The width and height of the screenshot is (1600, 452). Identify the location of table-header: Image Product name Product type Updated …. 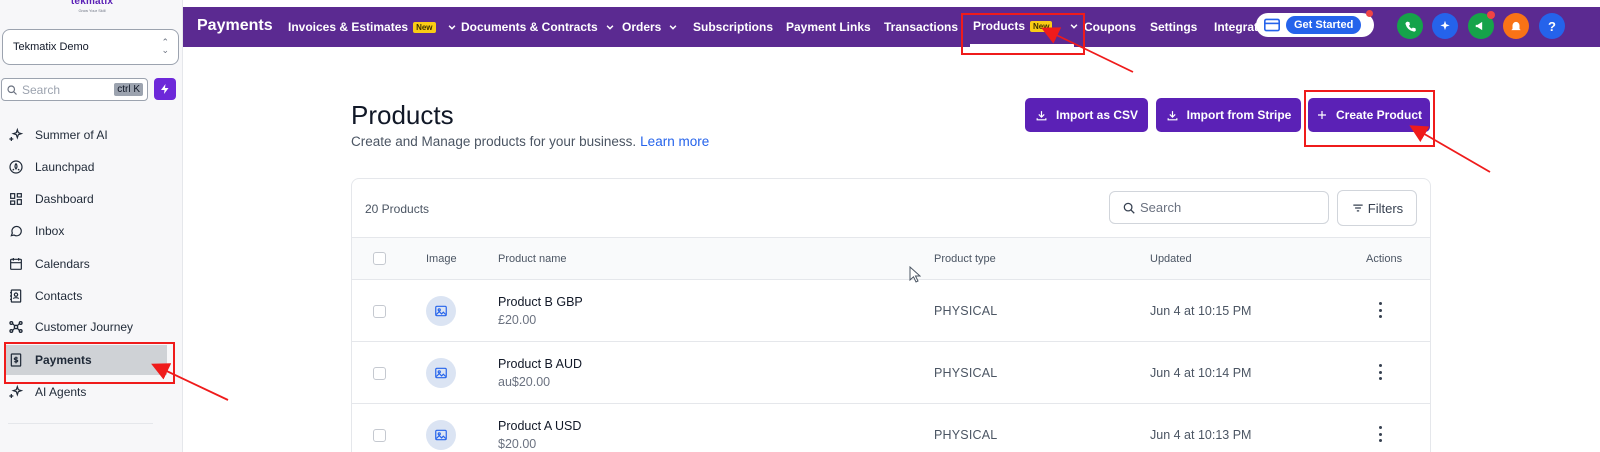
(891, 258).